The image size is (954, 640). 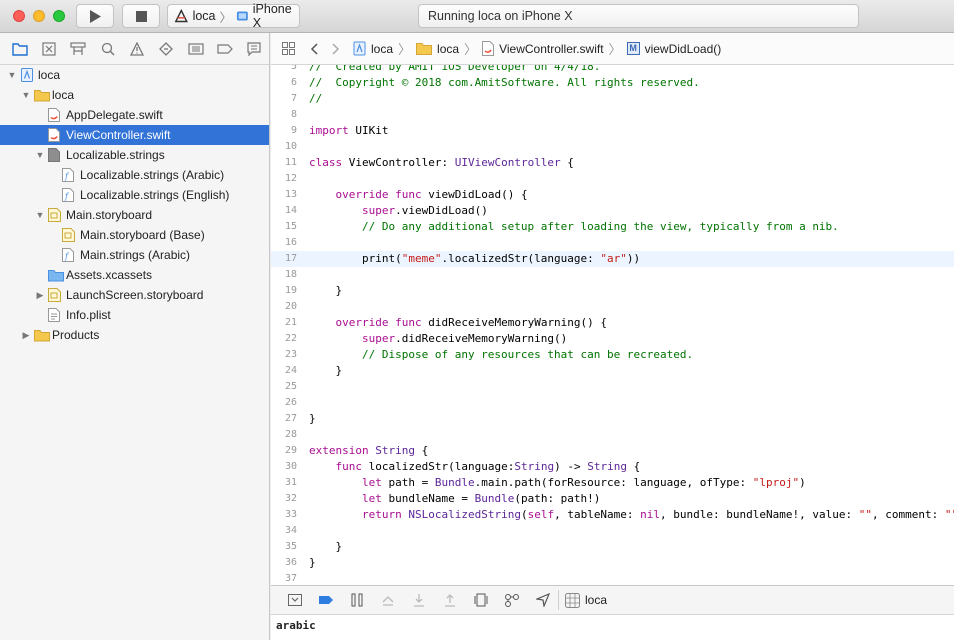 I want to click on line-number: 22, so click(x=284, y=339).